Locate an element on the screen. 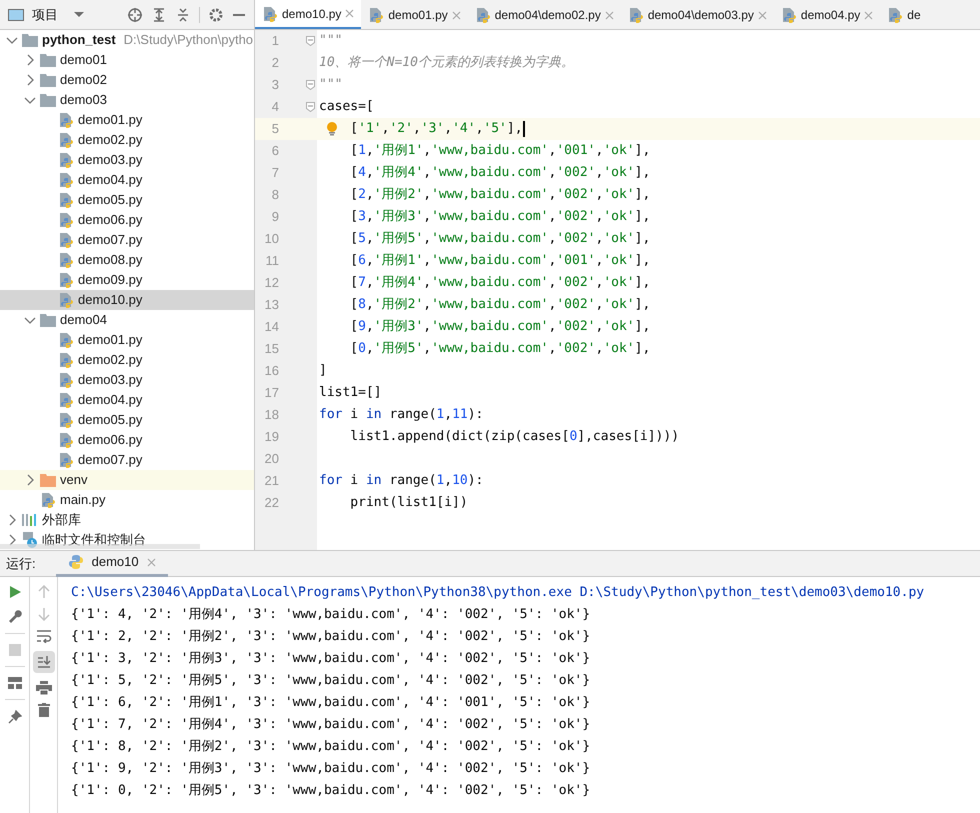 The height and width of the screenshot is (813, 980). scroll-to-end-button is located at coordinates (43, 662).